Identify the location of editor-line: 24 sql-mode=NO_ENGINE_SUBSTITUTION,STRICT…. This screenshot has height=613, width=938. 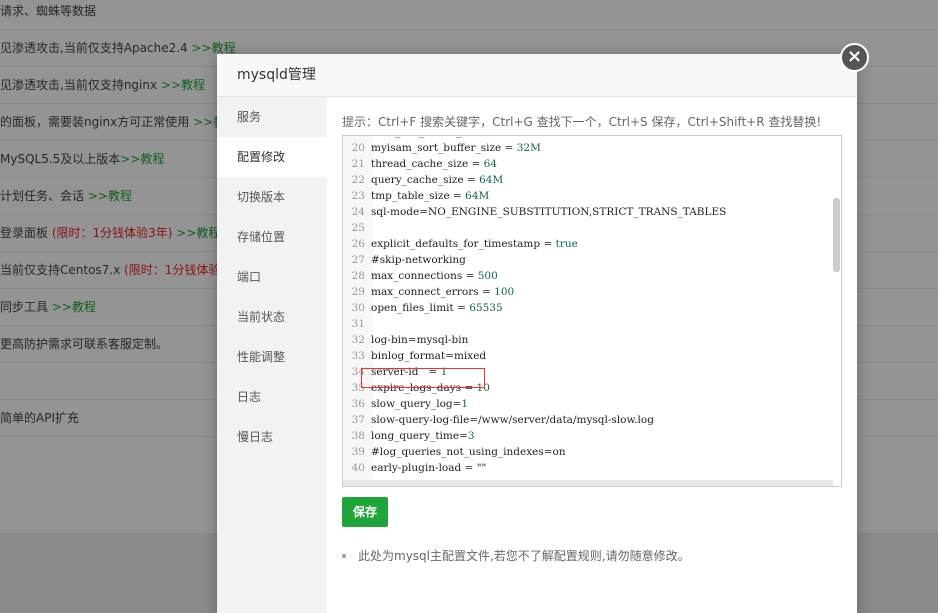
(588, 212).